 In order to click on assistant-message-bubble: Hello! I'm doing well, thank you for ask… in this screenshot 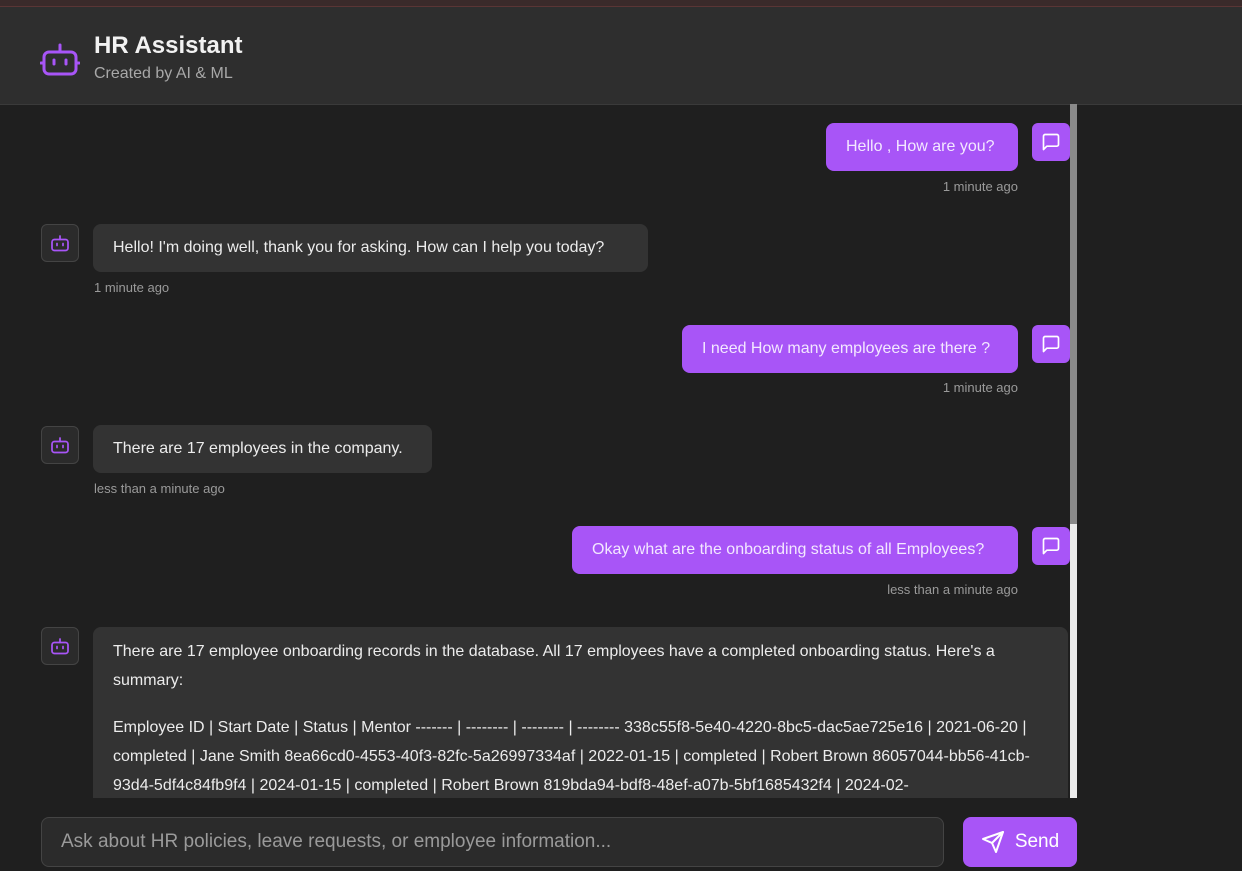, I will do `click(370, 248)`.